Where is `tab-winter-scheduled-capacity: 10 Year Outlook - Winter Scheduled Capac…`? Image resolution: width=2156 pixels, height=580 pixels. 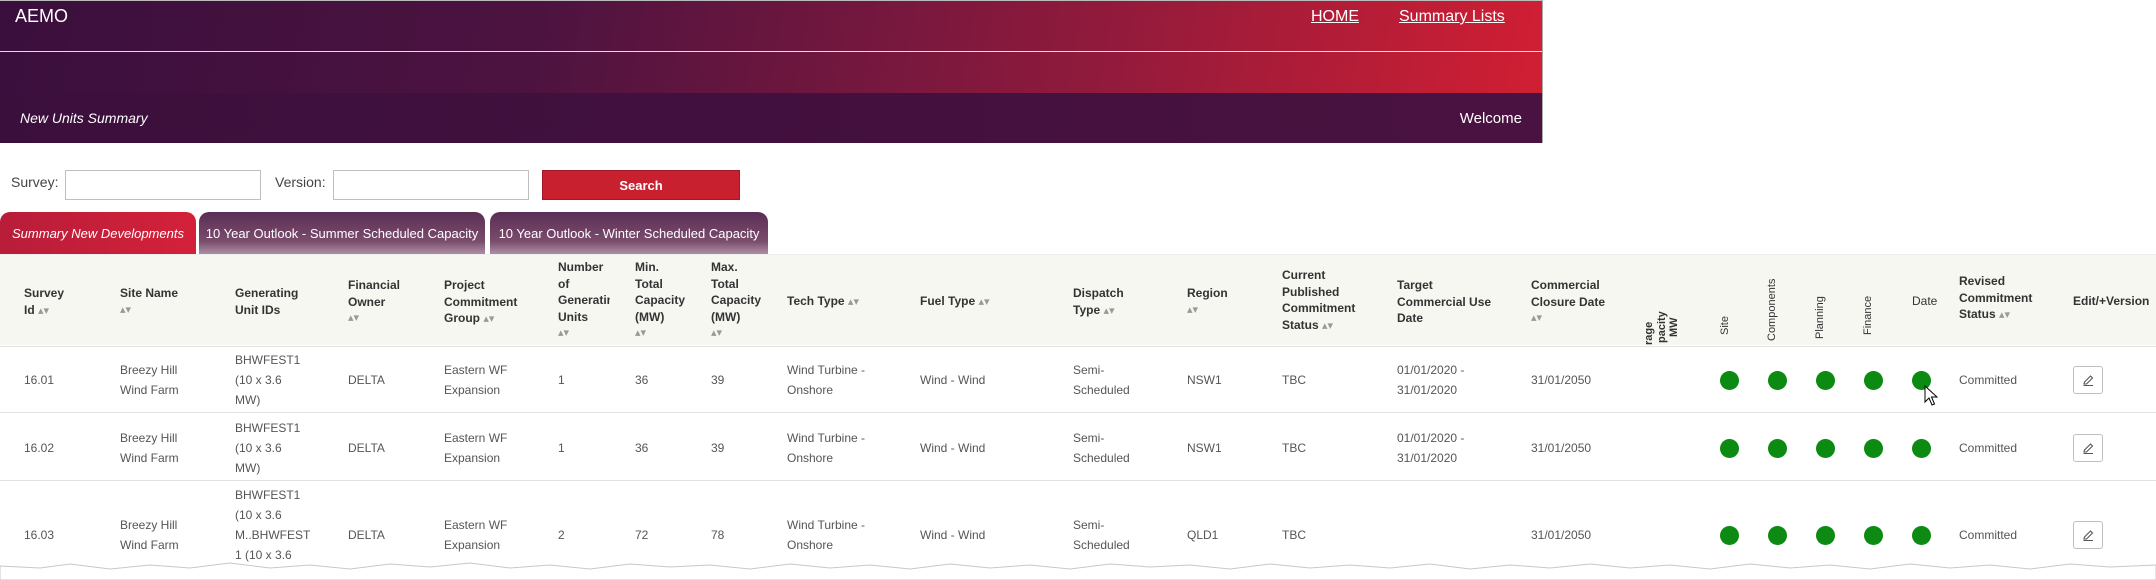
tab-winter-scheduled-capacity: 10 Year Outlook - Winter Scheduled Capac… is located at coordinates (629, 233).